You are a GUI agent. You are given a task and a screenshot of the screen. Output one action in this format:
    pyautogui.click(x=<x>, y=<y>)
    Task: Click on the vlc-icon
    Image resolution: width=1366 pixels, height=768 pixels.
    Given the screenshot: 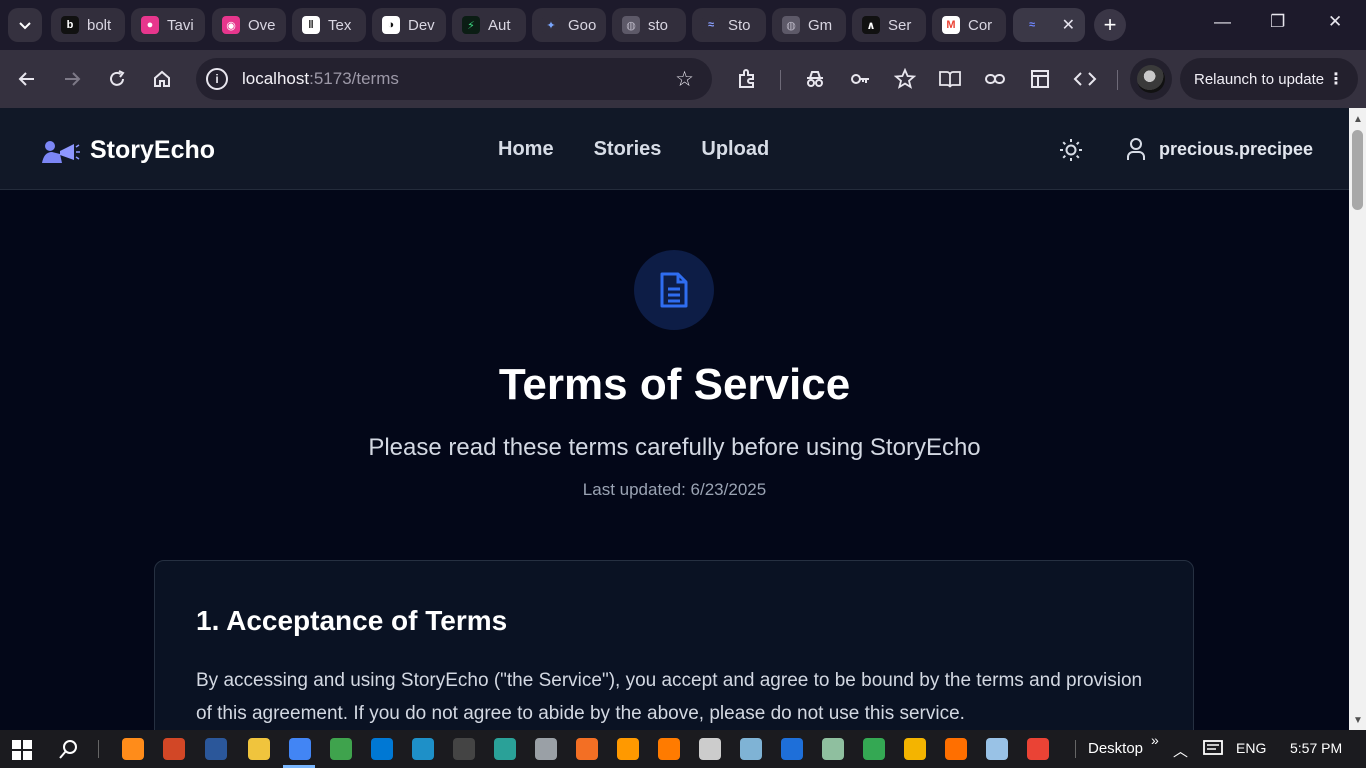 What is the action you would take?
    pyautogui.click(x=669, y=749)
    